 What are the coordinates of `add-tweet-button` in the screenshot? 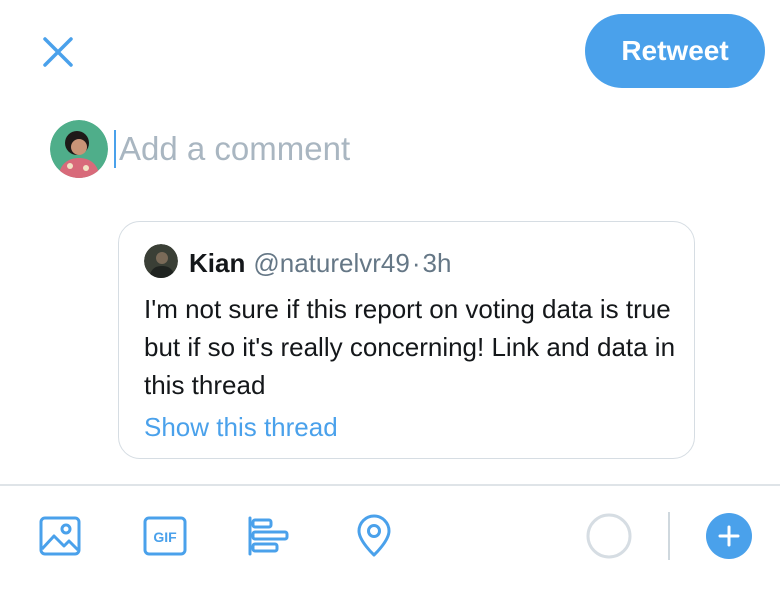 It's located at (729, 536).